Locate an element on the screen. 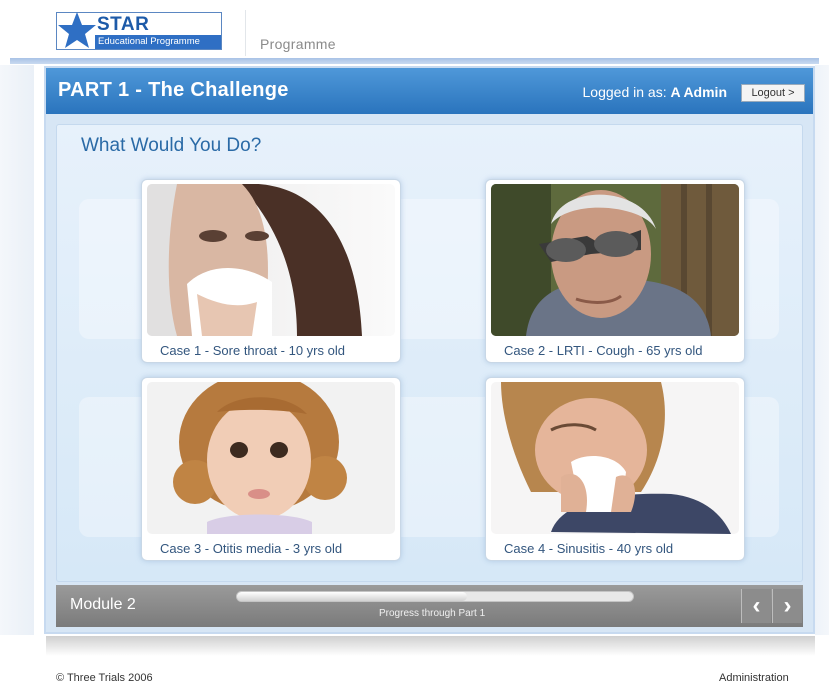 This screenshot has height=684, width=829. module-bar: Module 2 Progress through Part 1 ‹ › is located at coordinates (429, 606).